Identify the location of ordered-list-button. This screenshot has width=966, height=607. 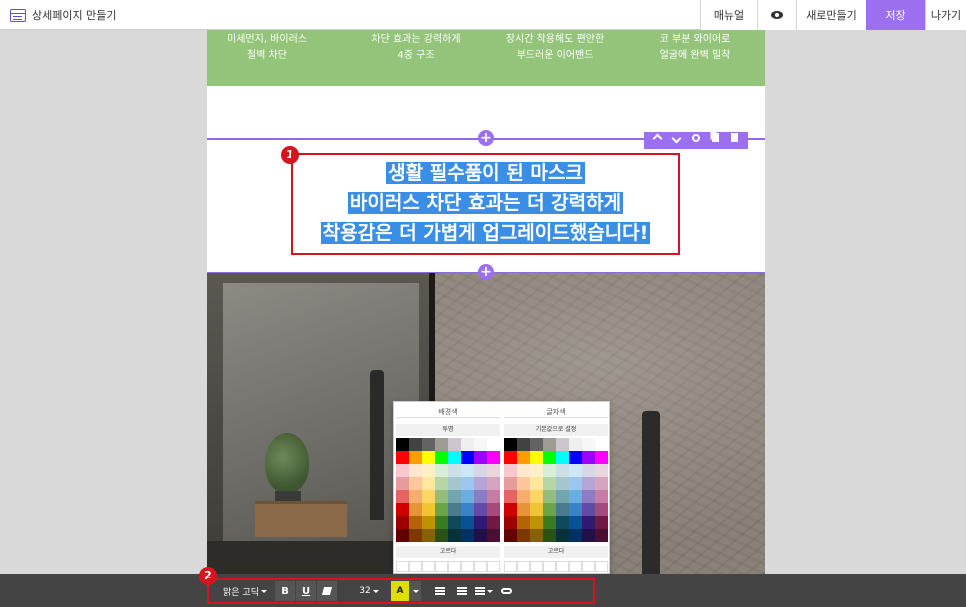
(462, 591).